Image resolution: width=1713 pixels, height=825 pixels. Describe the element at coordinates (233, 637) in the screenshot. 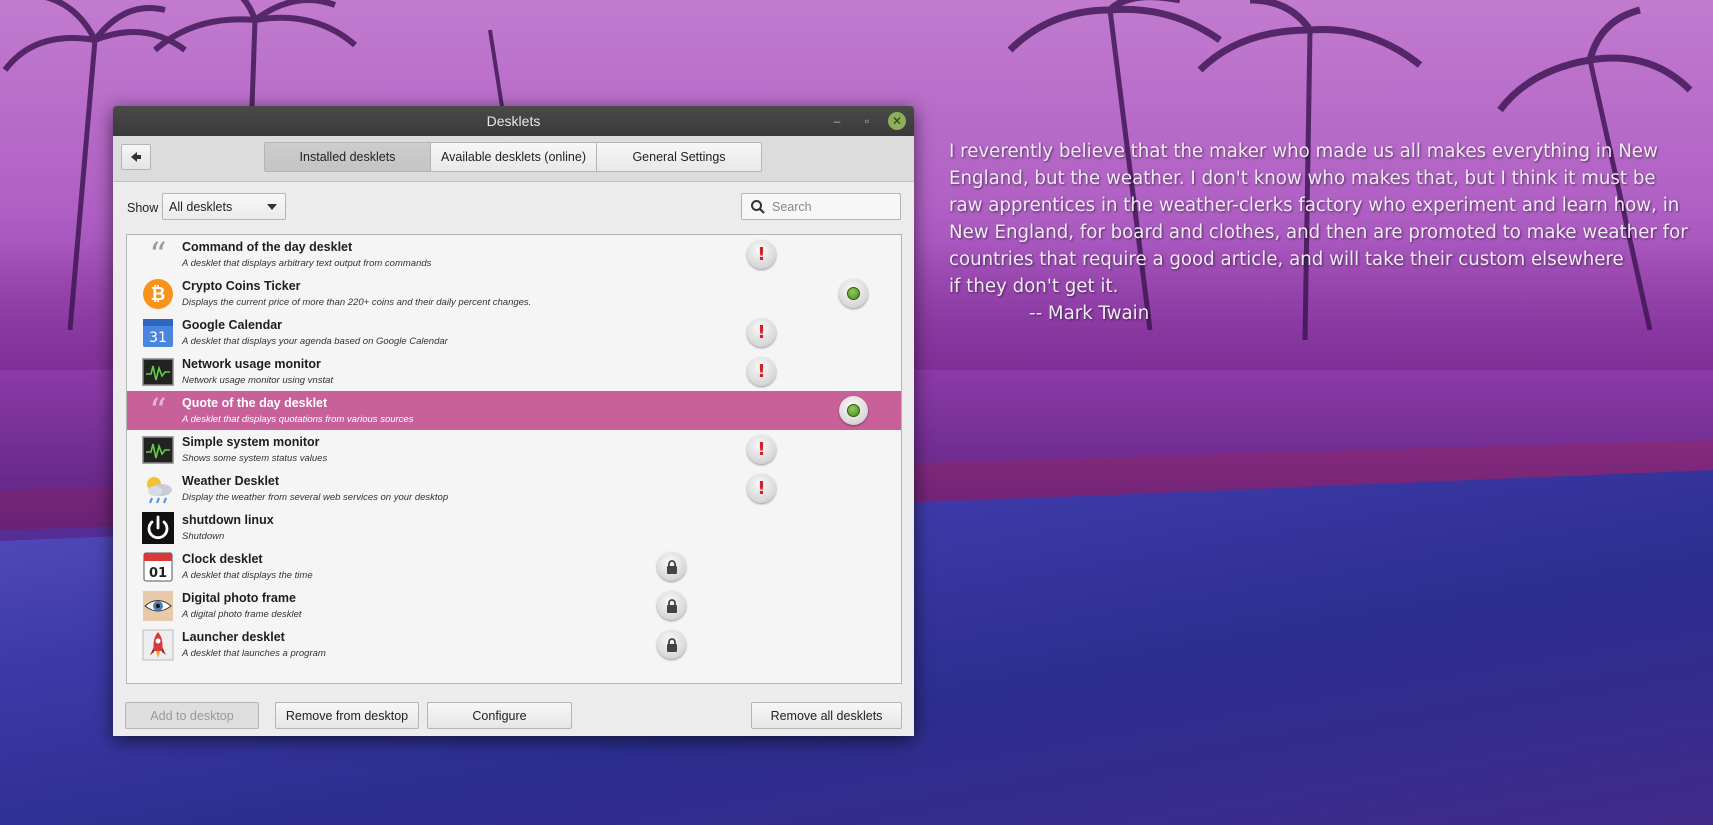

I see `desklet-name: Launcher desklet` at that location.